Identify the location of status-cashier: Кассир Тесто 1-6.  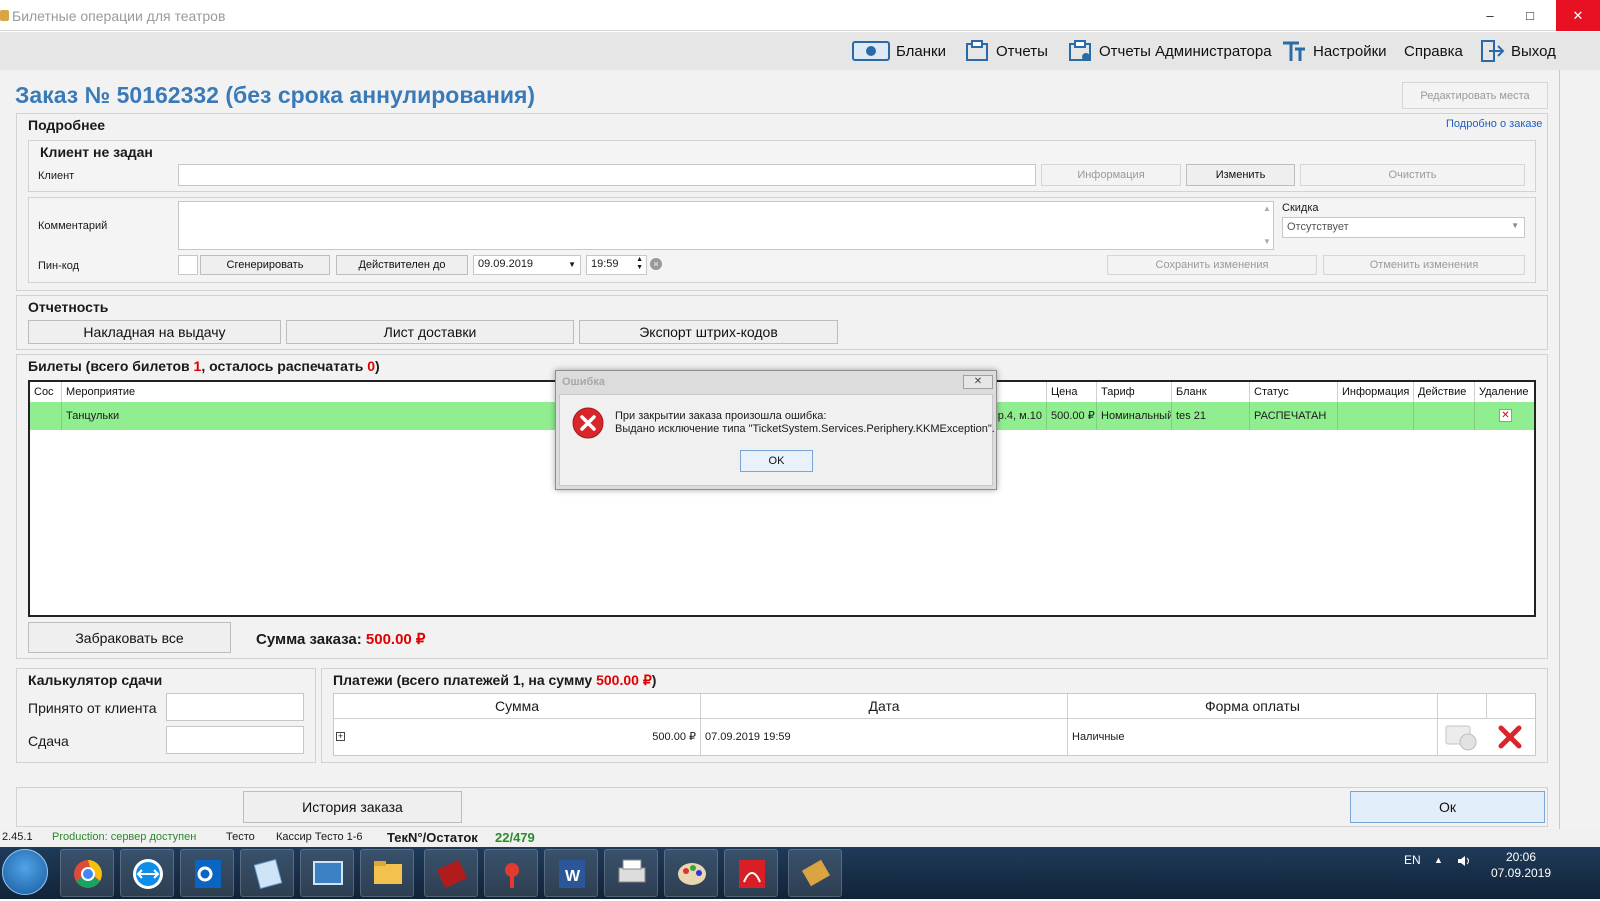
(319, 837).